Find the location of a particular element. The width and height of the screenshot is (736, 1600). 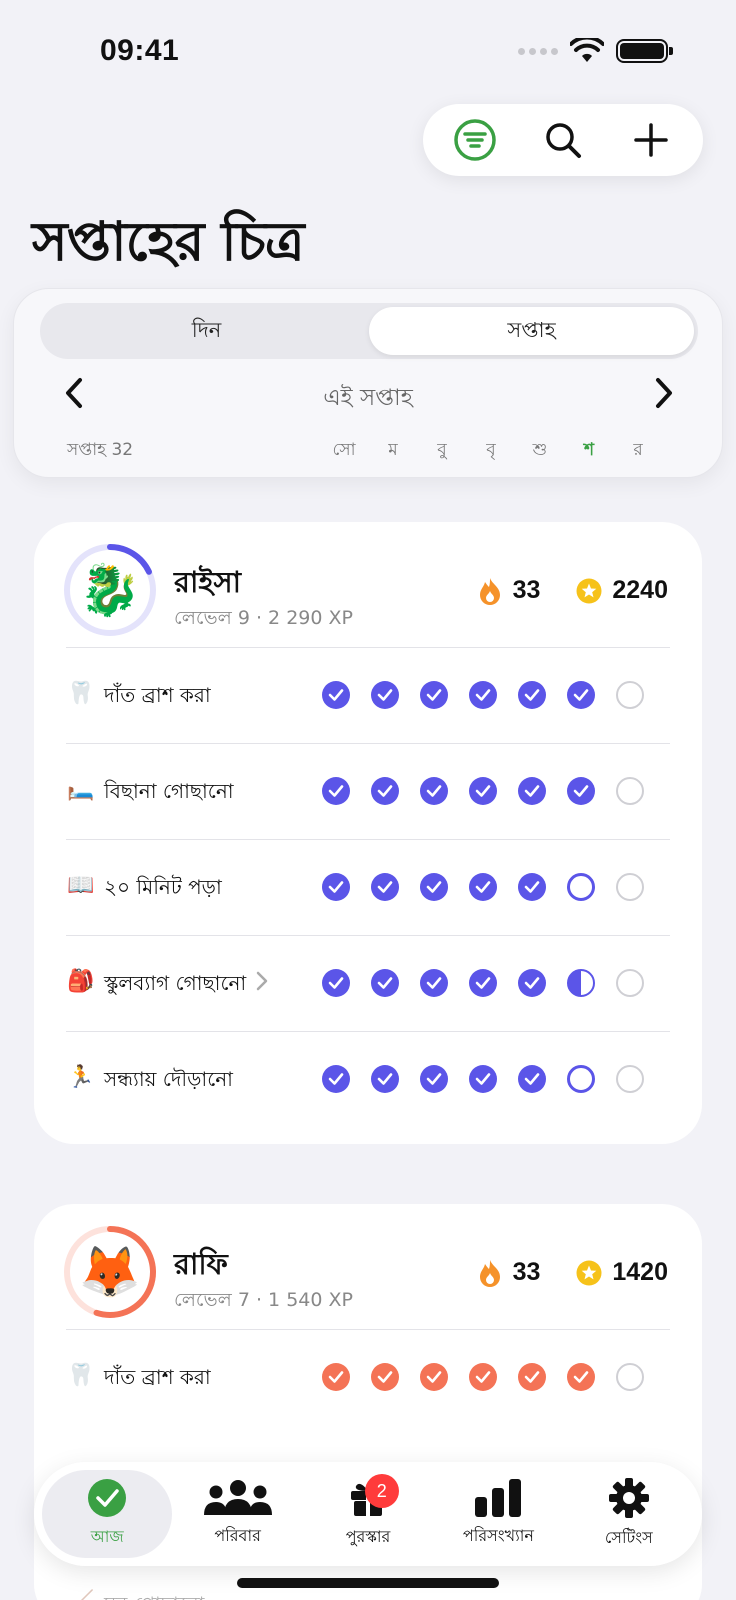

gear-icon is located at coordinates (628, 1497).